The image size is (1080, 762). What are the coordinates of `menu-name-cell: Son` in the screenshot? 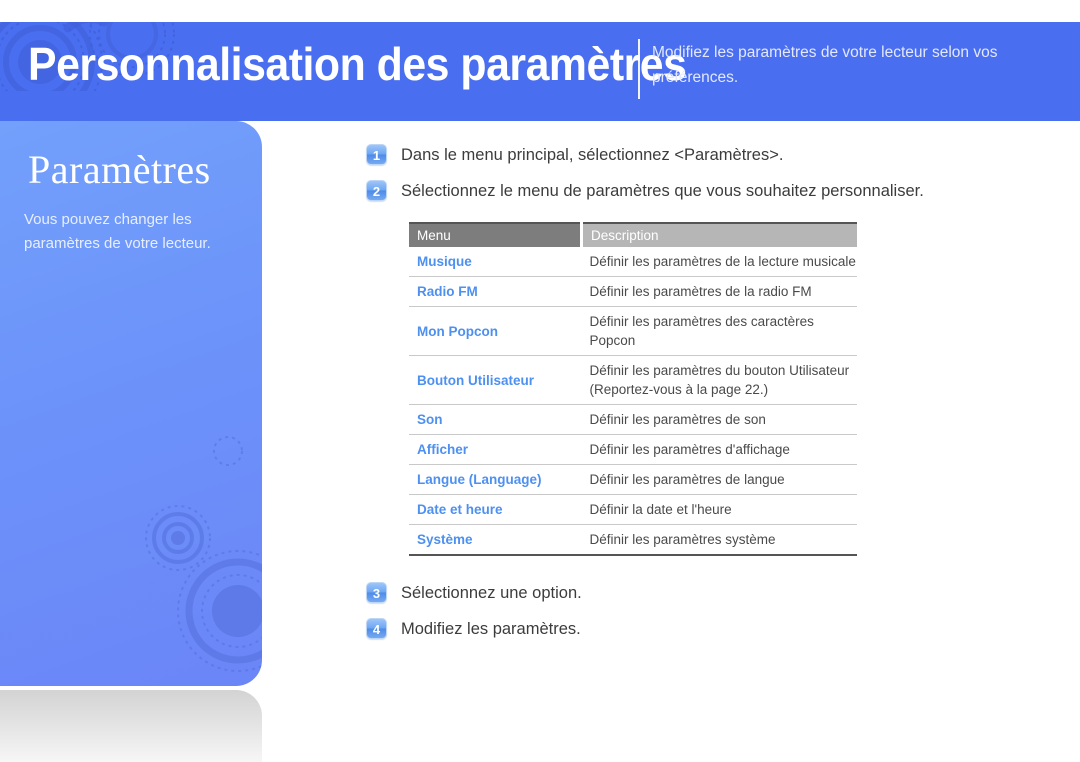 It's located at (495, 419).